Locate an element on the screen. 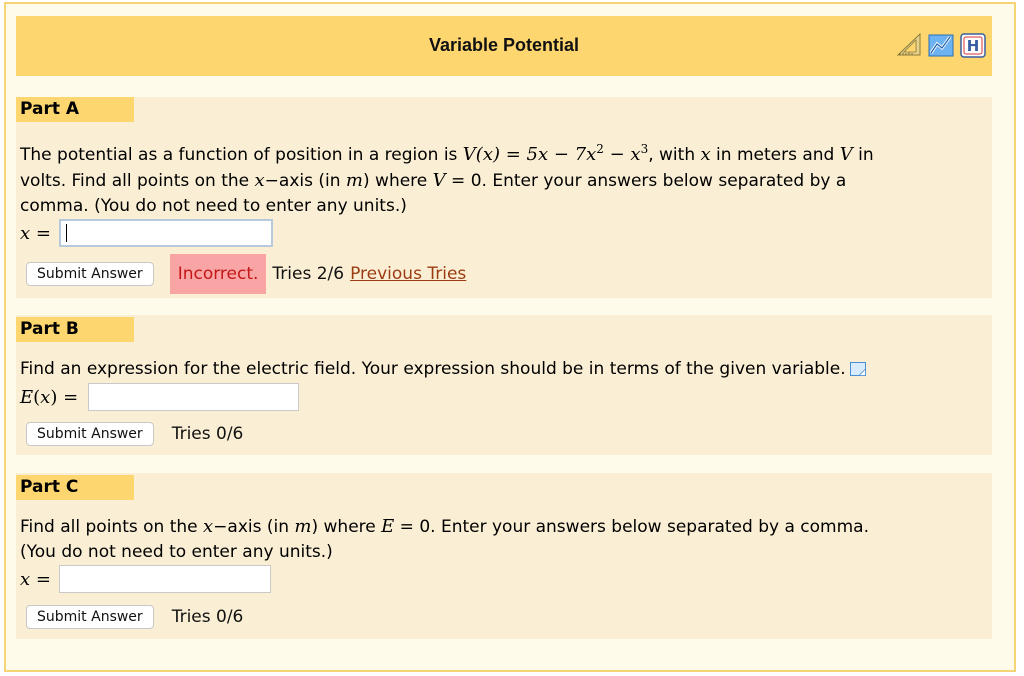  part-b-input-row: E(x) = is located at coordinates (160, 397).